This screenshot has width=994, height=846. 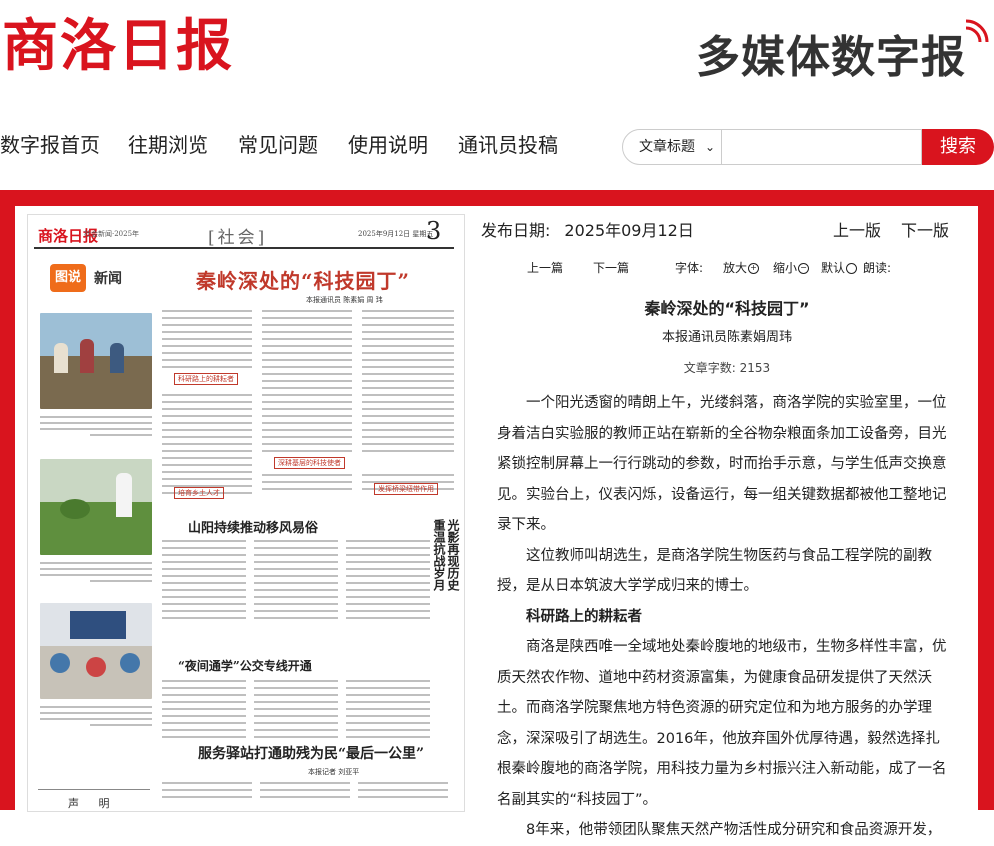 I want to click on vertical-title-1: 光影再现历史, so click(x=453, y=555).